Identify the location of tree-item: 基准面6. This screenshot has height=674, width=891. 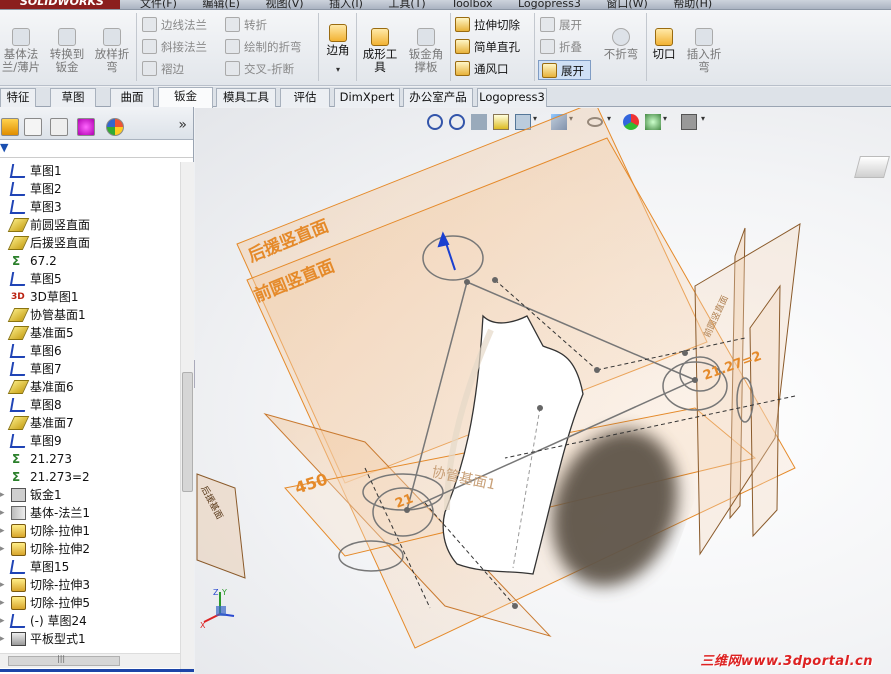
(90, 387).